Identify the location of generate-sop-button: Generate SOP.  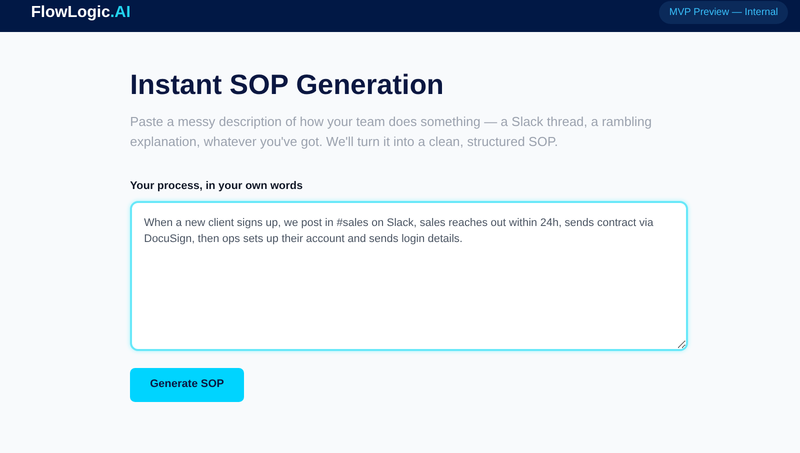
(187, 385).